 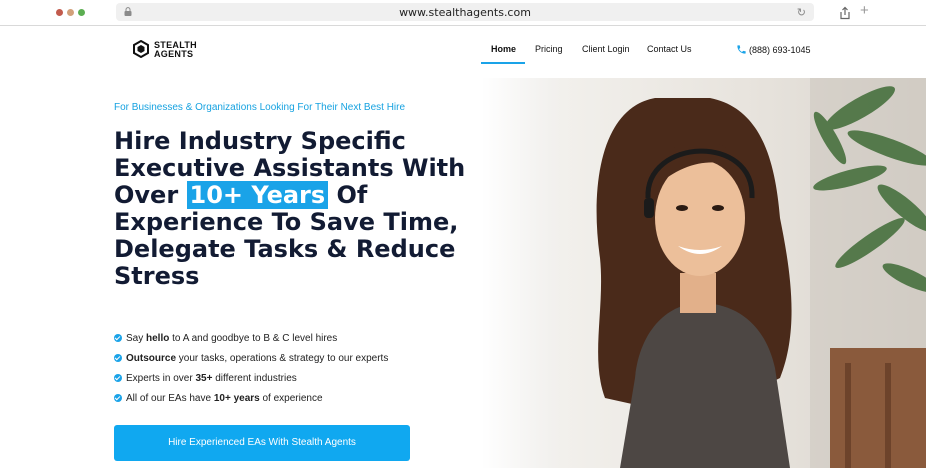 I want to click on address-bar: www.stealthagents.com ↻, so click(x=465, y=12).